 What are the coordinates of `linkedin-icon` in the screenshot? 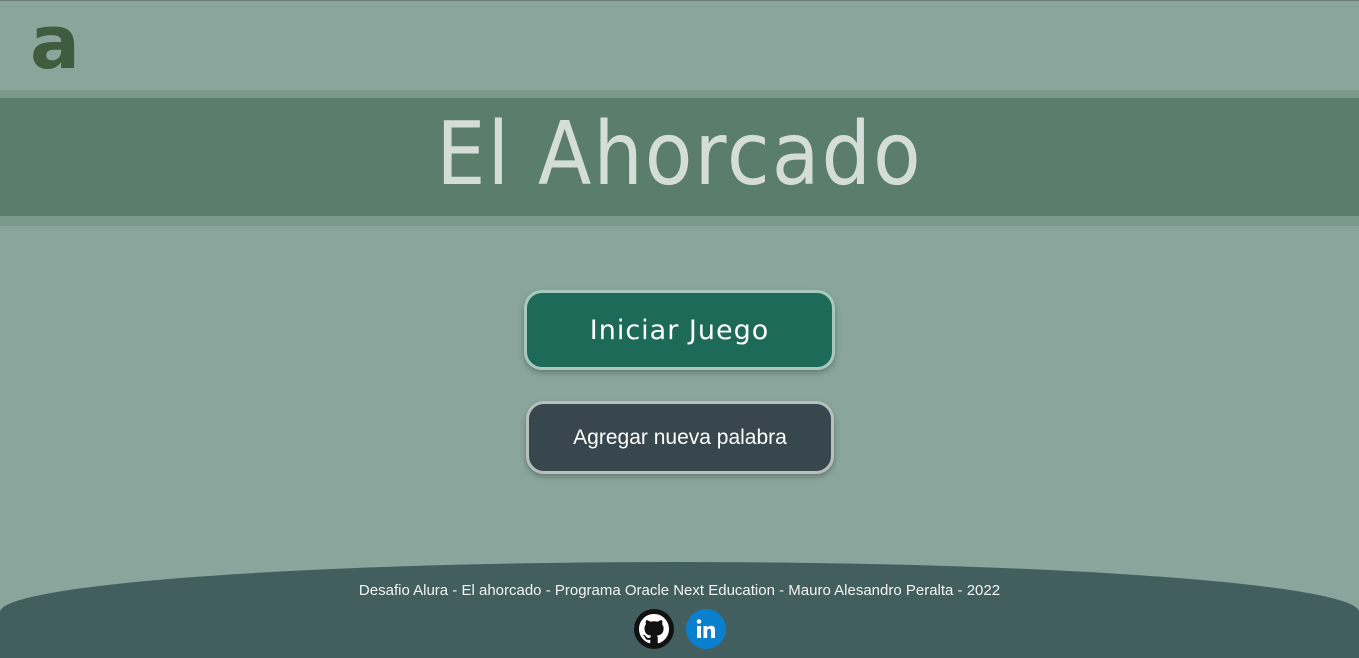 It's located at (706, 629).